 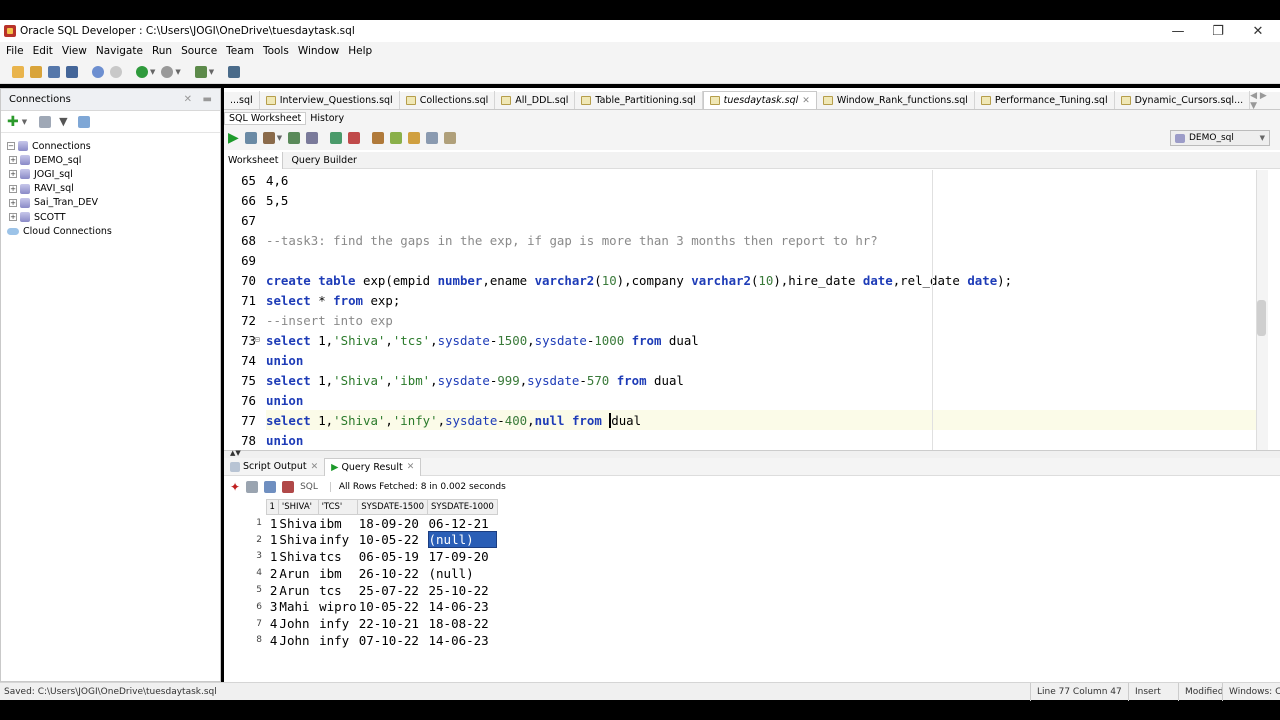 What do you see at coordinates (288, 487) in the screenshot?
I see `cancel-query-icon` at bounding box center [288, 487].